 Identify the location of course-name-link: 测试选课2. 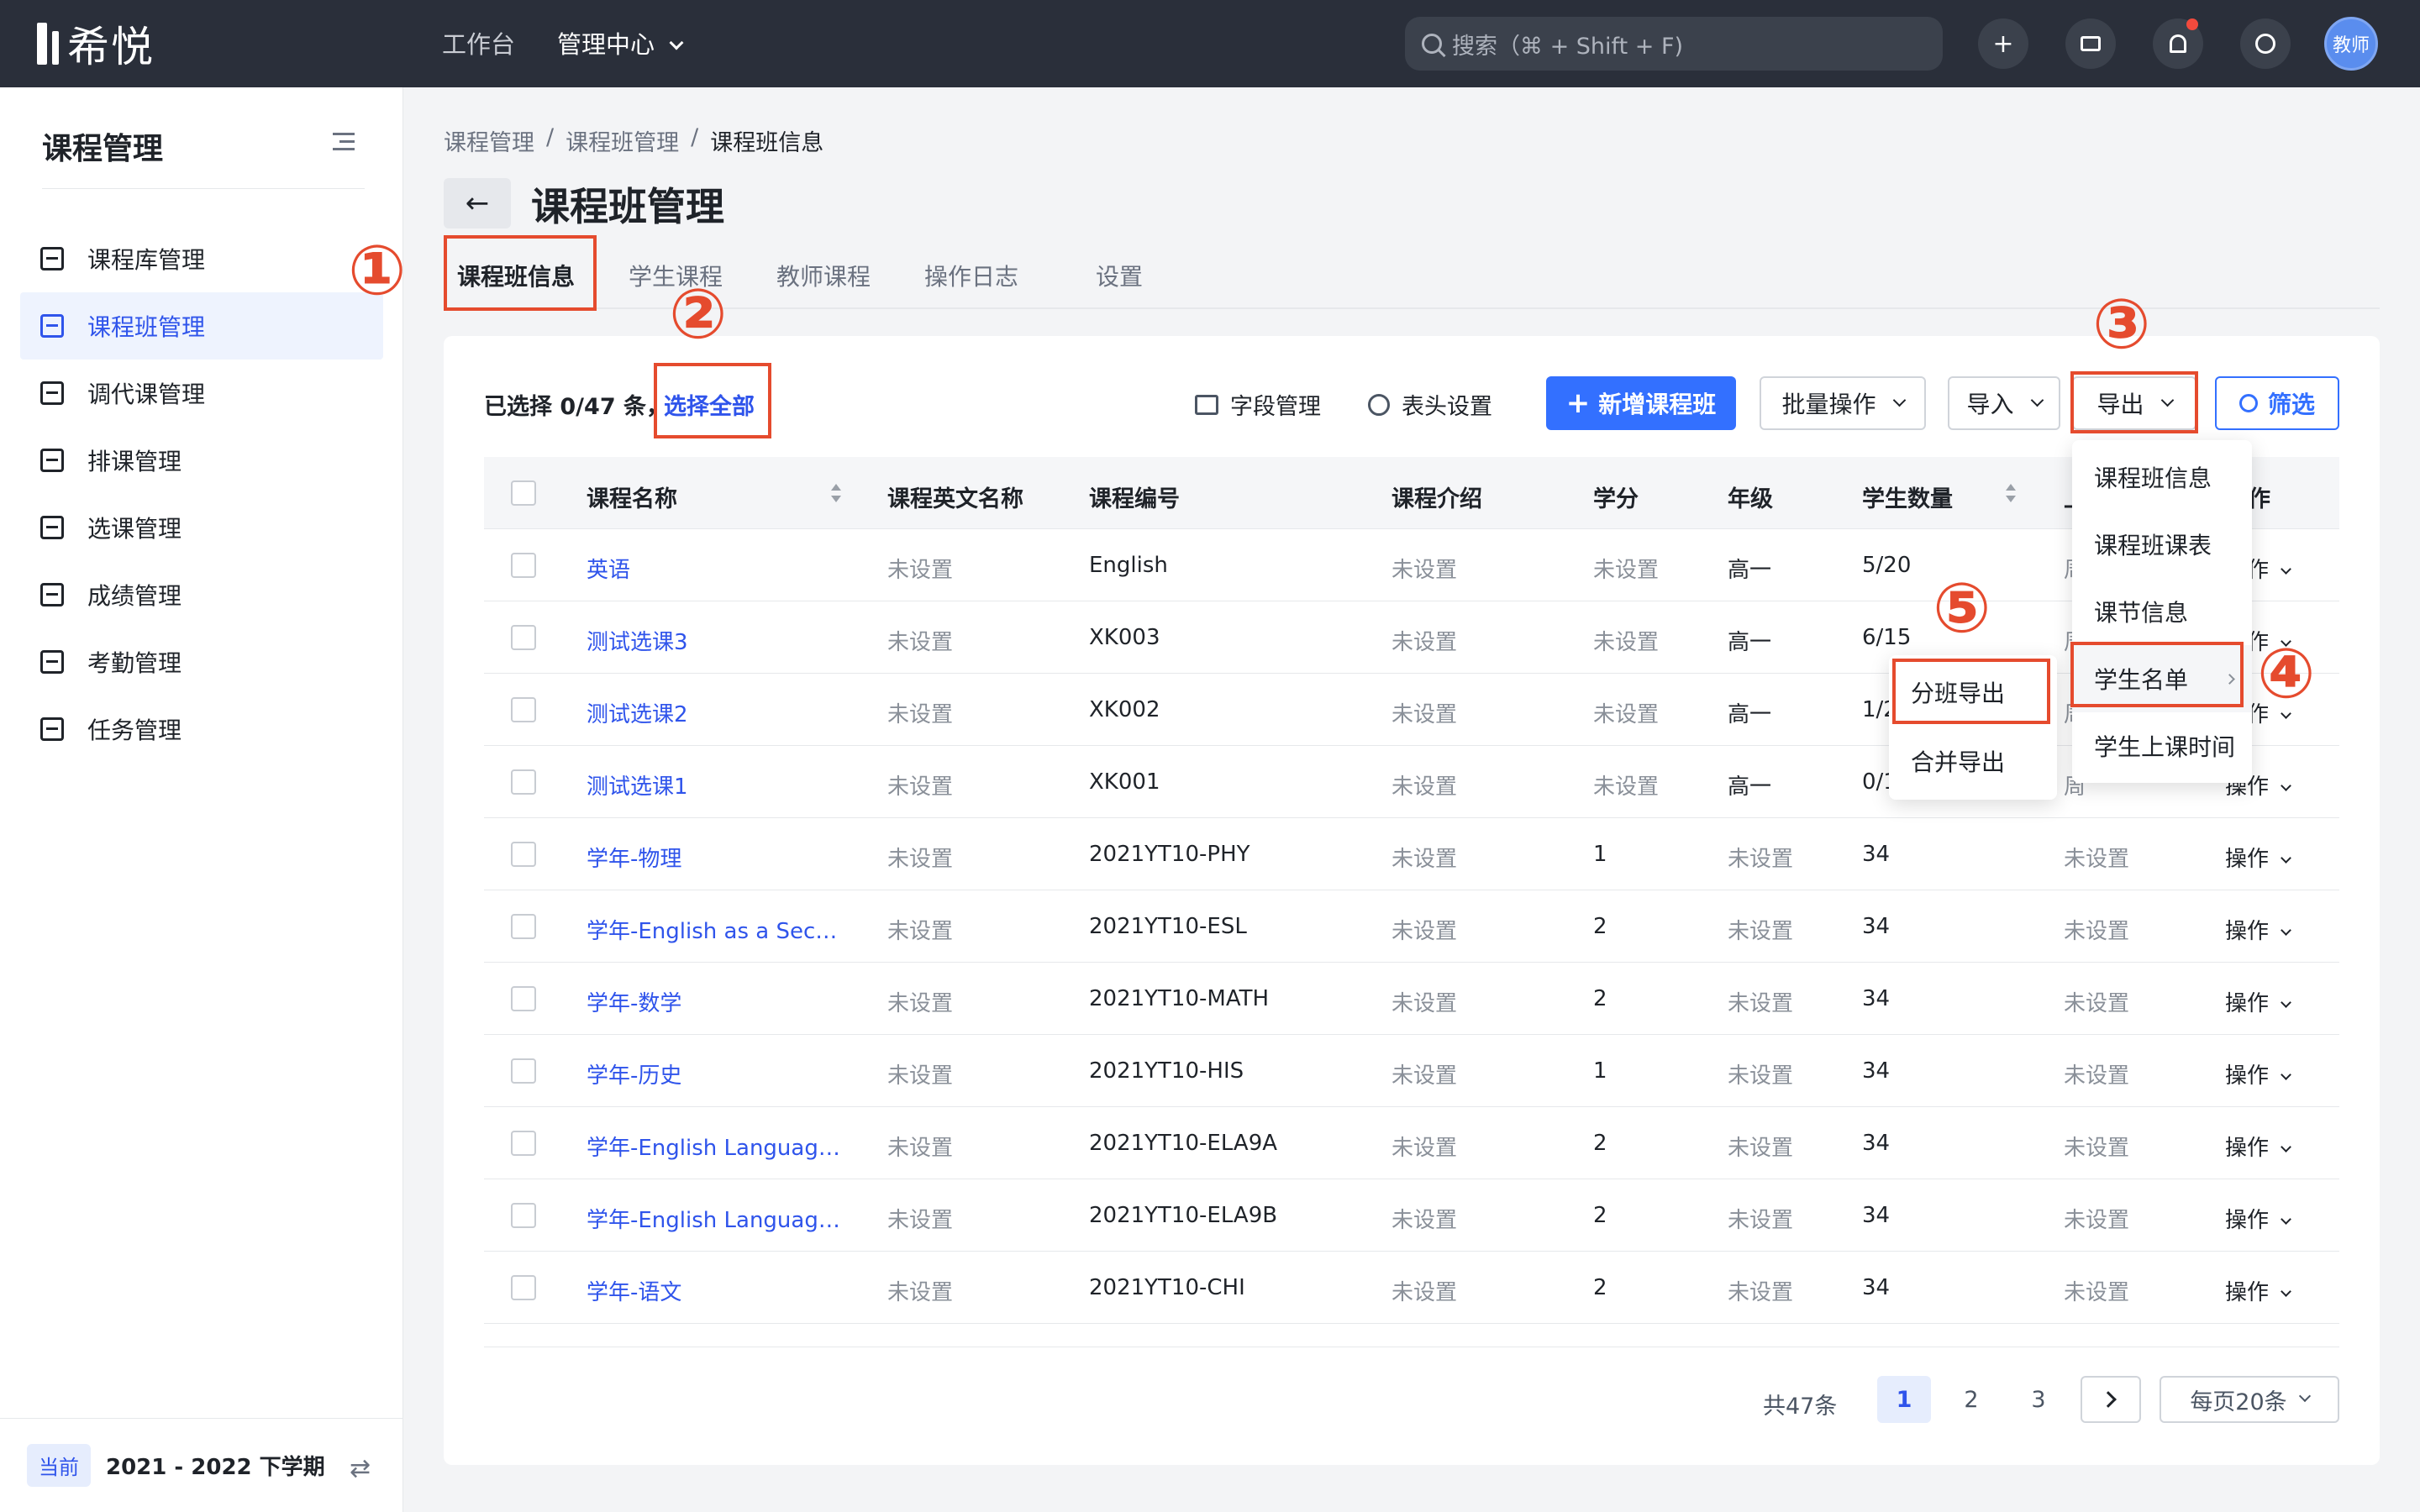
(637, 712).